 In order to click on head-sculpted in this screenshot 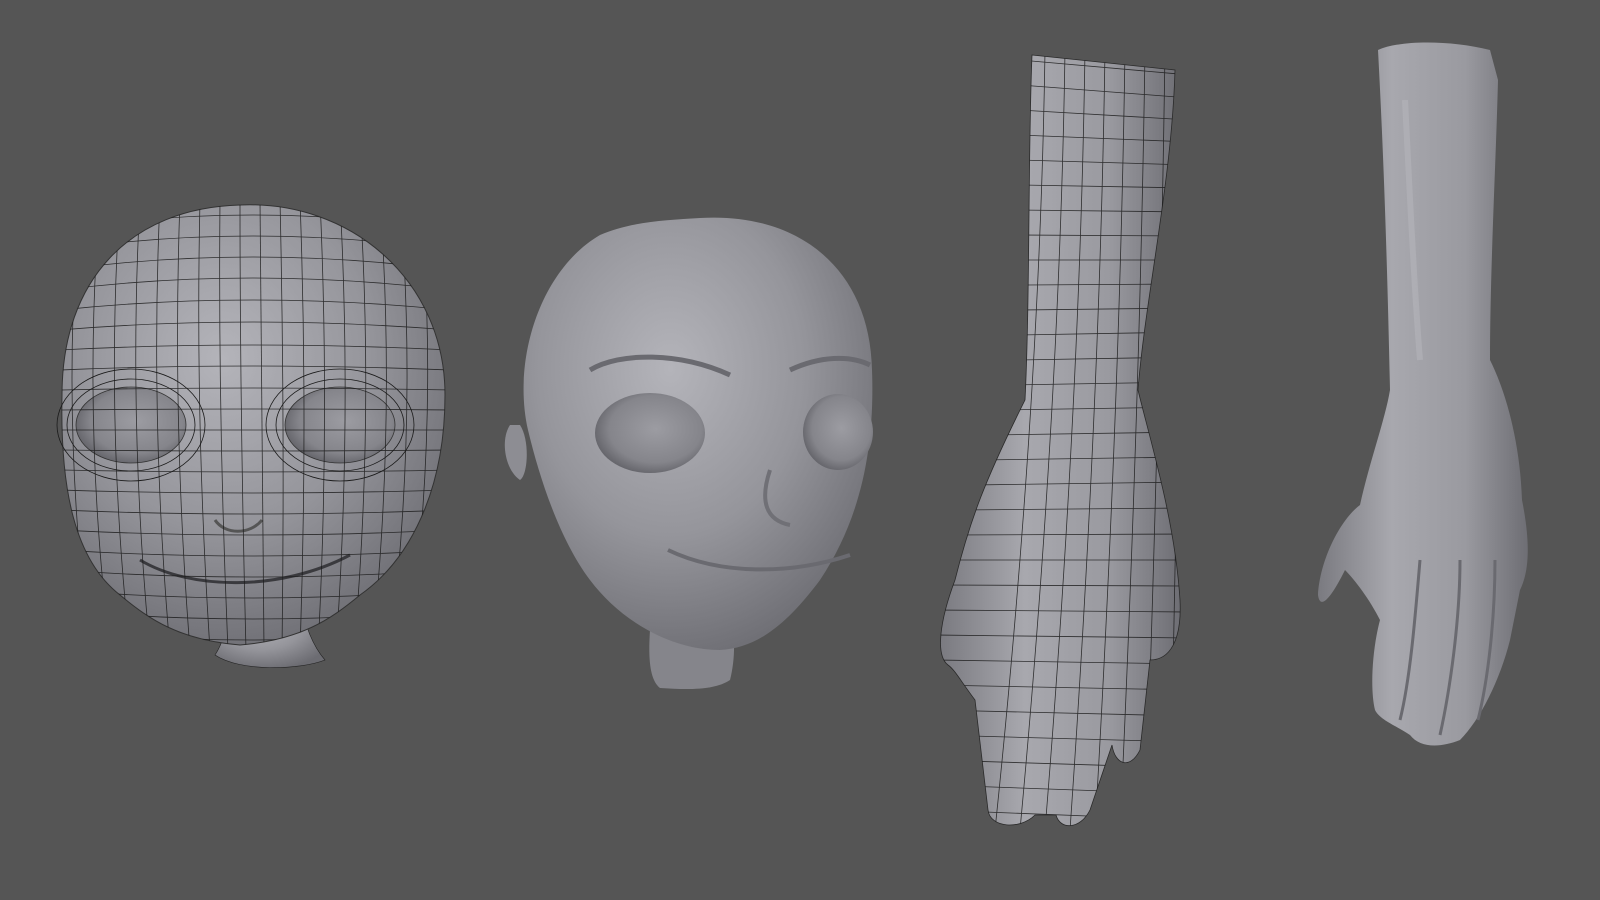, I will do `click(689, 453)`.